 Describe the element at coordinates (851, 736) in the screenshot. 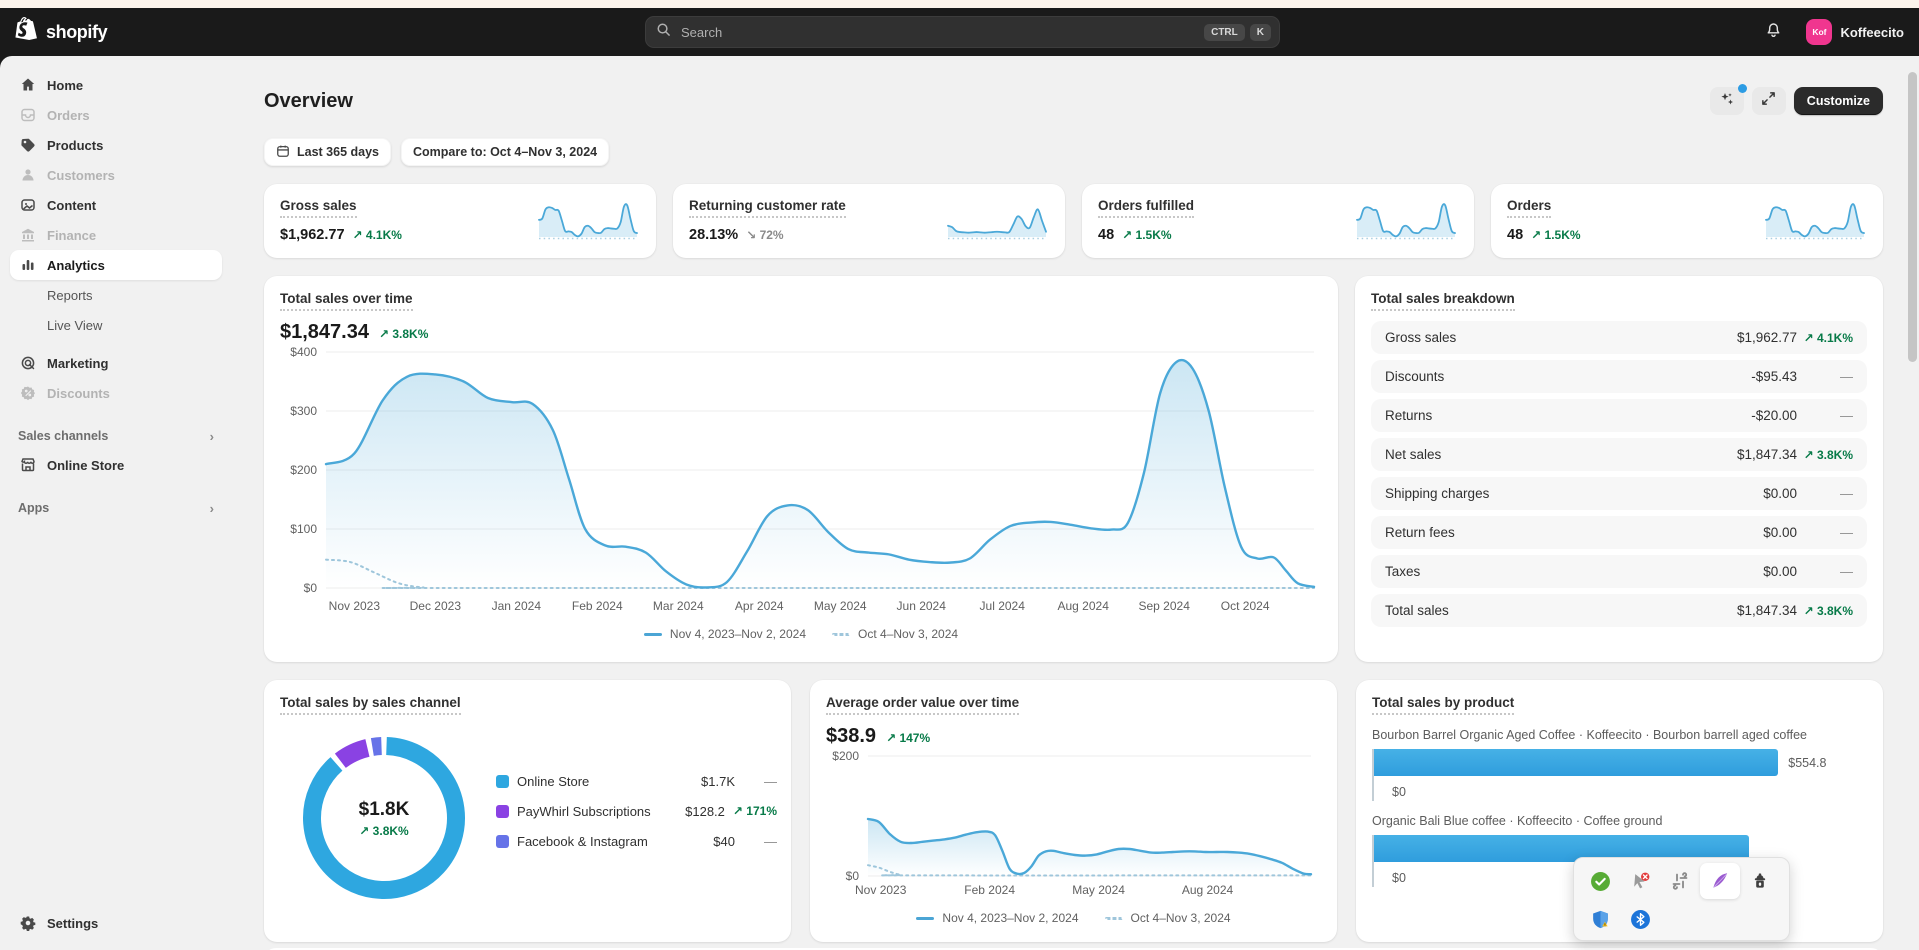

I see `chart-value: $38.9` at that location.